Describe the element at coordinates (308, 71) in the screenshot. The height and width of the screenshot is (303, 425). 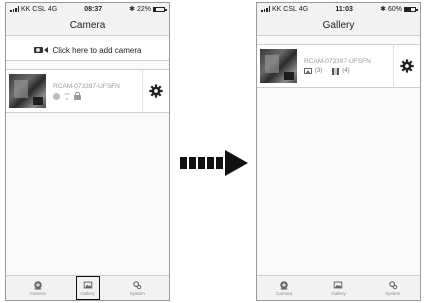
I see `photo-icon` at that location.